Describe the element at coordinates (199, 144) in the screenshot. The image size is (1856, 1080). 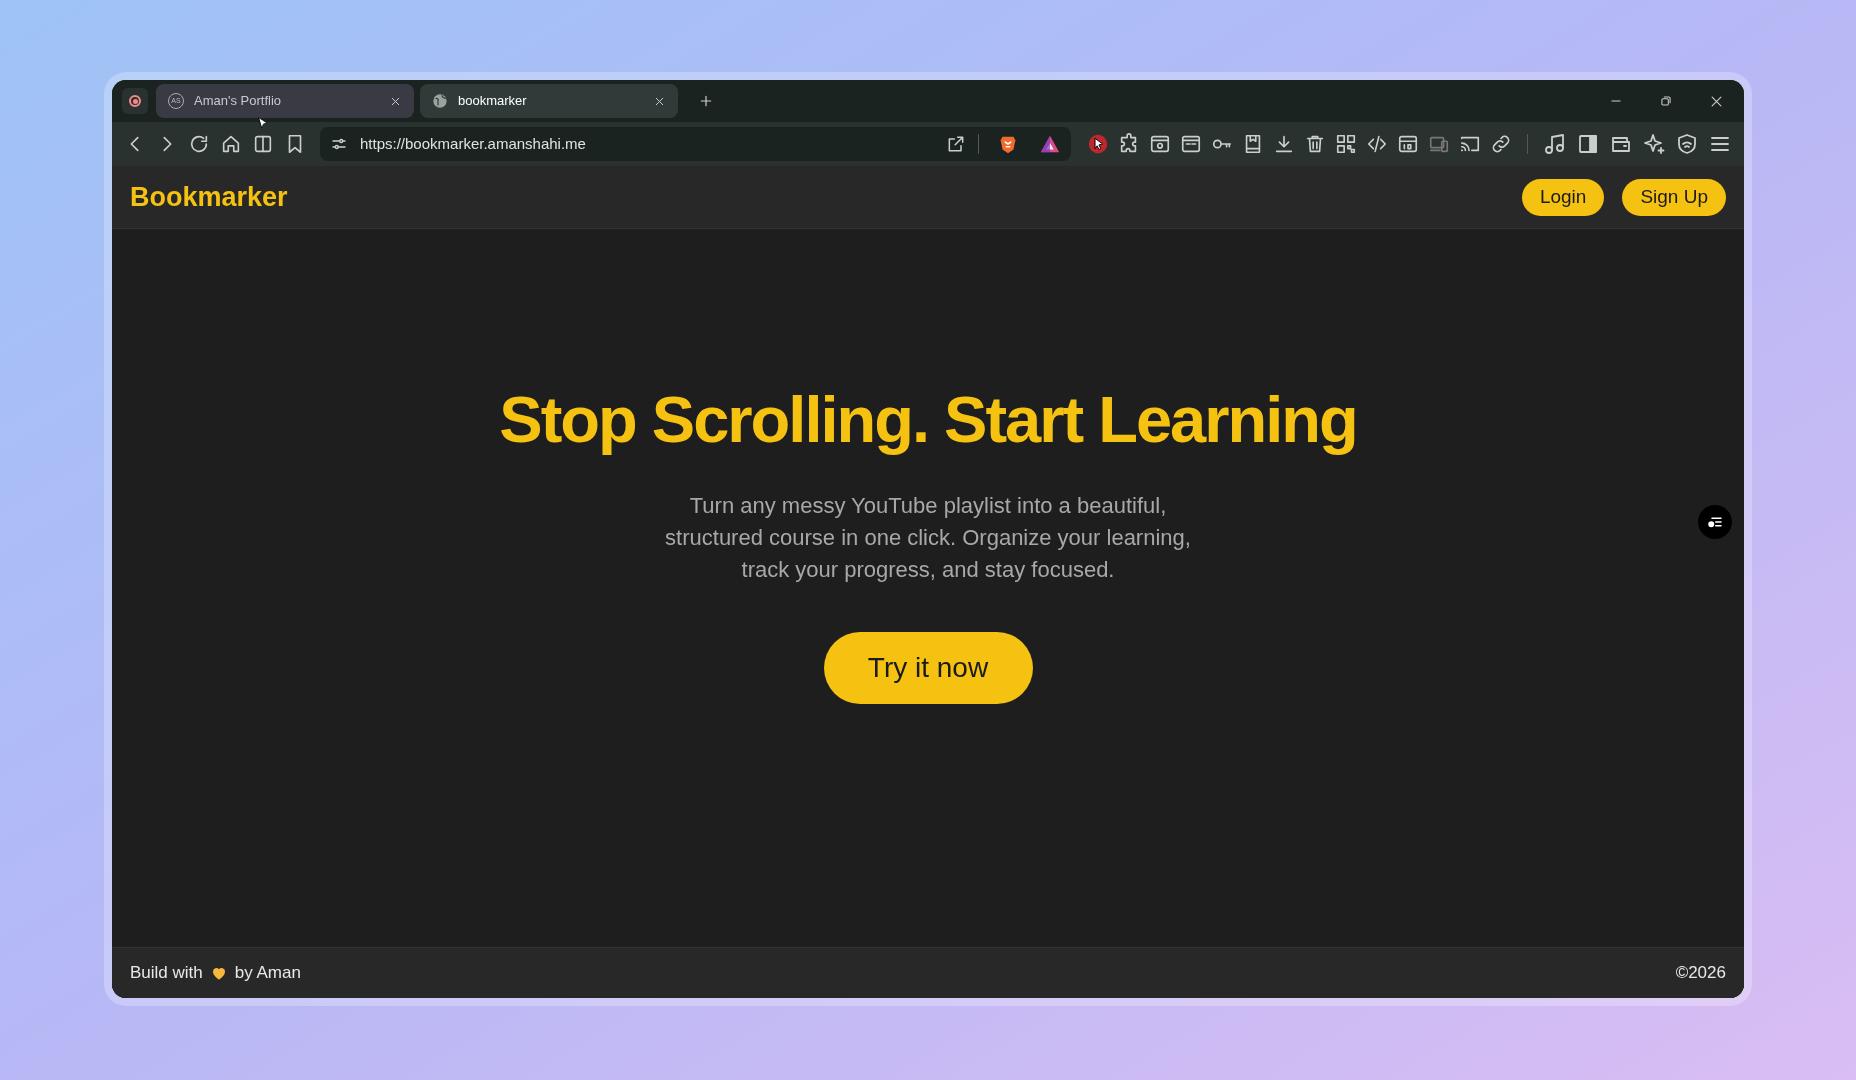
I see `reload-button` at that location.